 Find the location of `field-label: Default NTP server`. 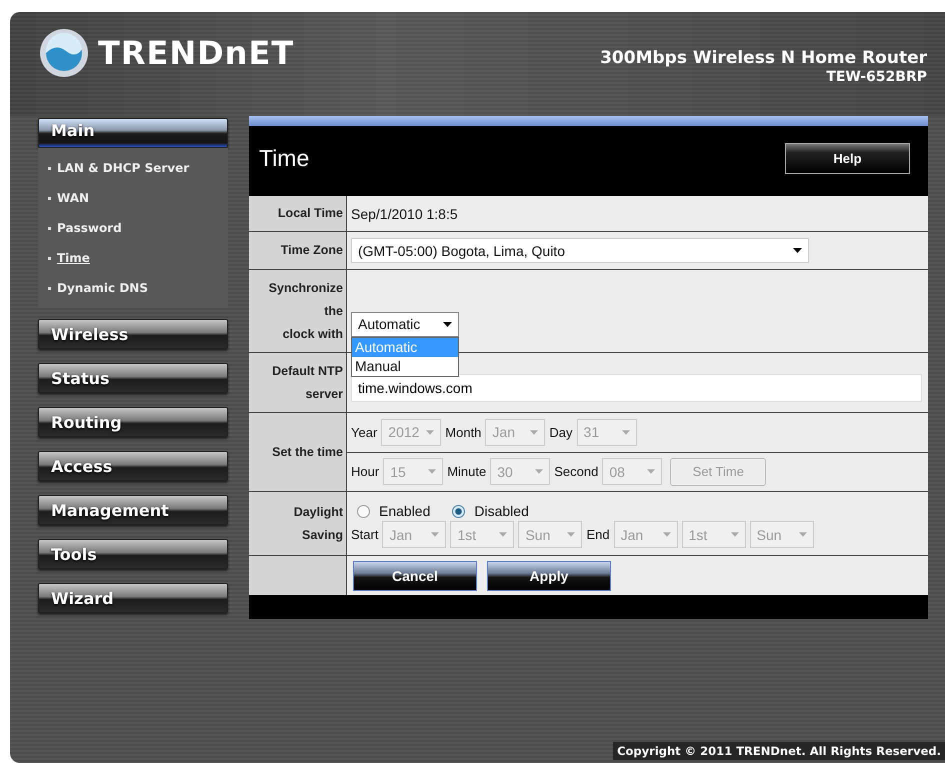

field-label: Default NTP server is located at coordinates (307, 382).